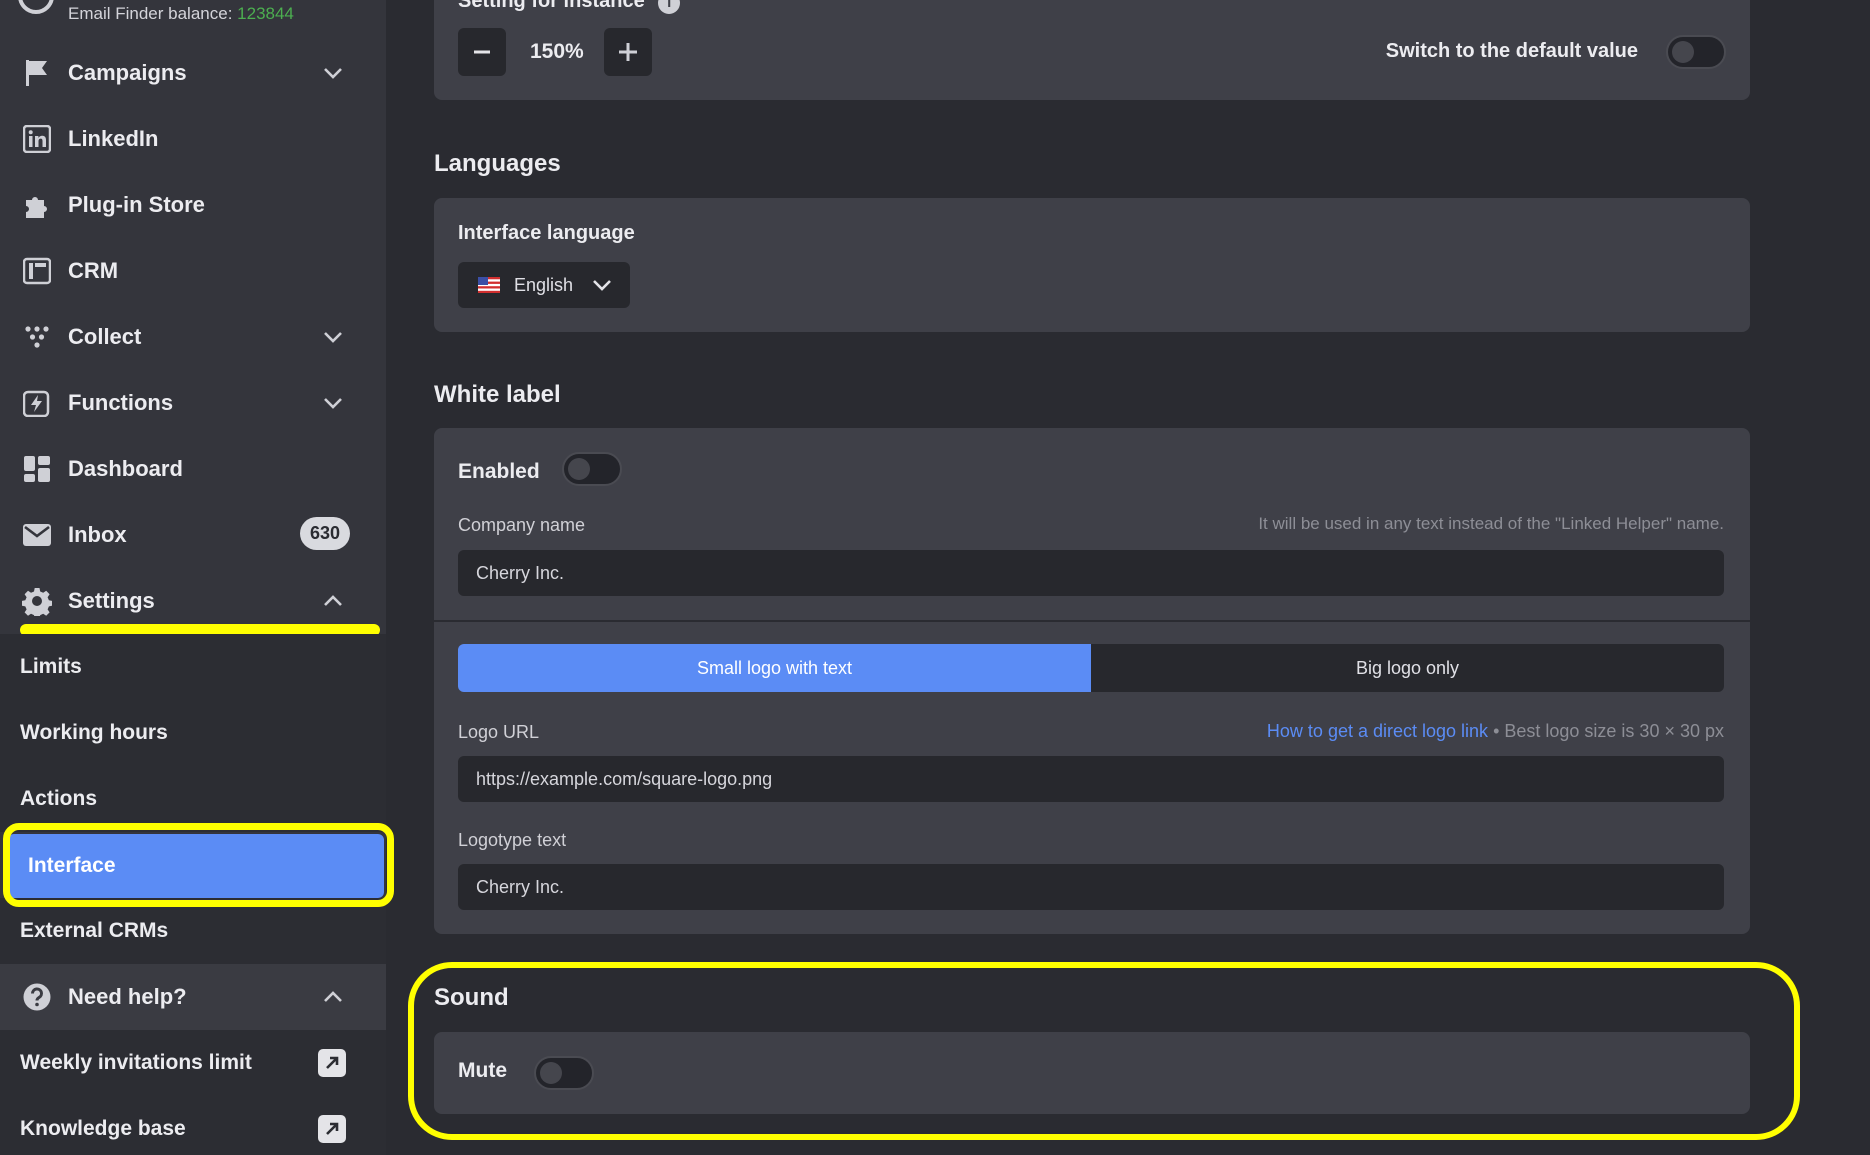 The height and width of the screenshot is (1155, 1870). I want to click on mute-toggle, so click(564, 1073).